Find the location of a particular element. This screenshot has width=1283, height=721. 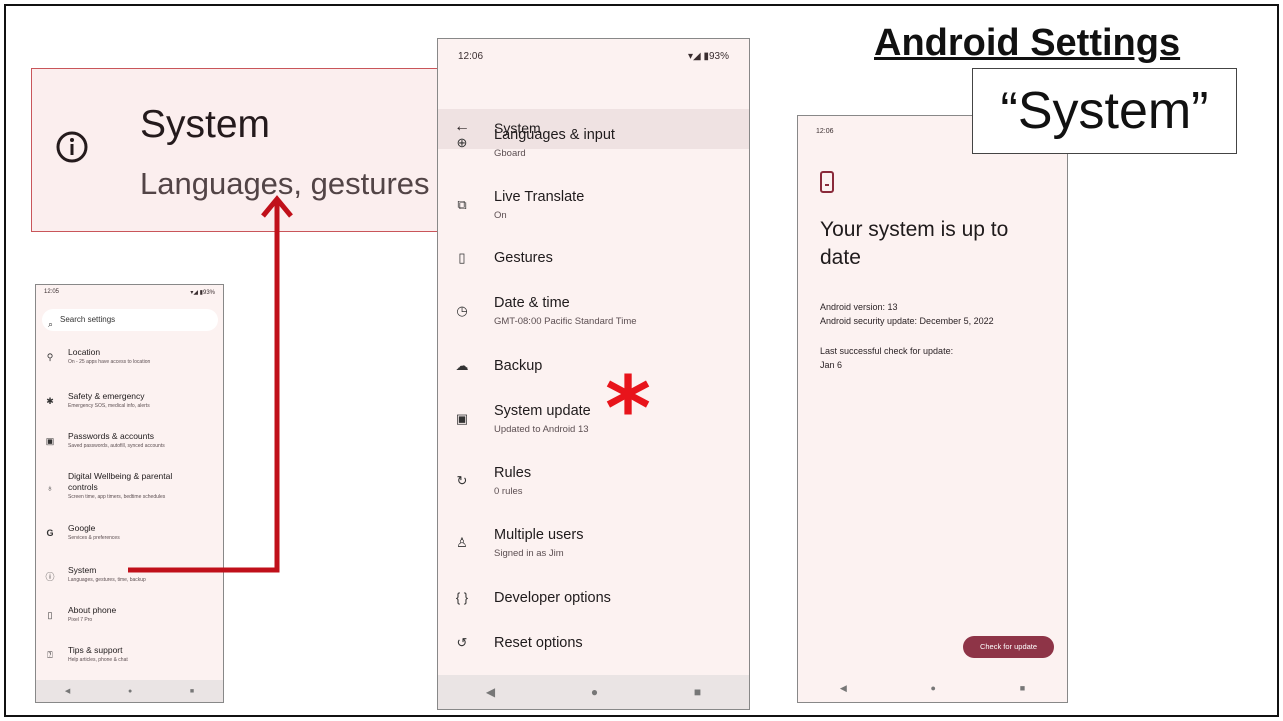

search-placeholder: Search settings is located at coordinates (88, 319).